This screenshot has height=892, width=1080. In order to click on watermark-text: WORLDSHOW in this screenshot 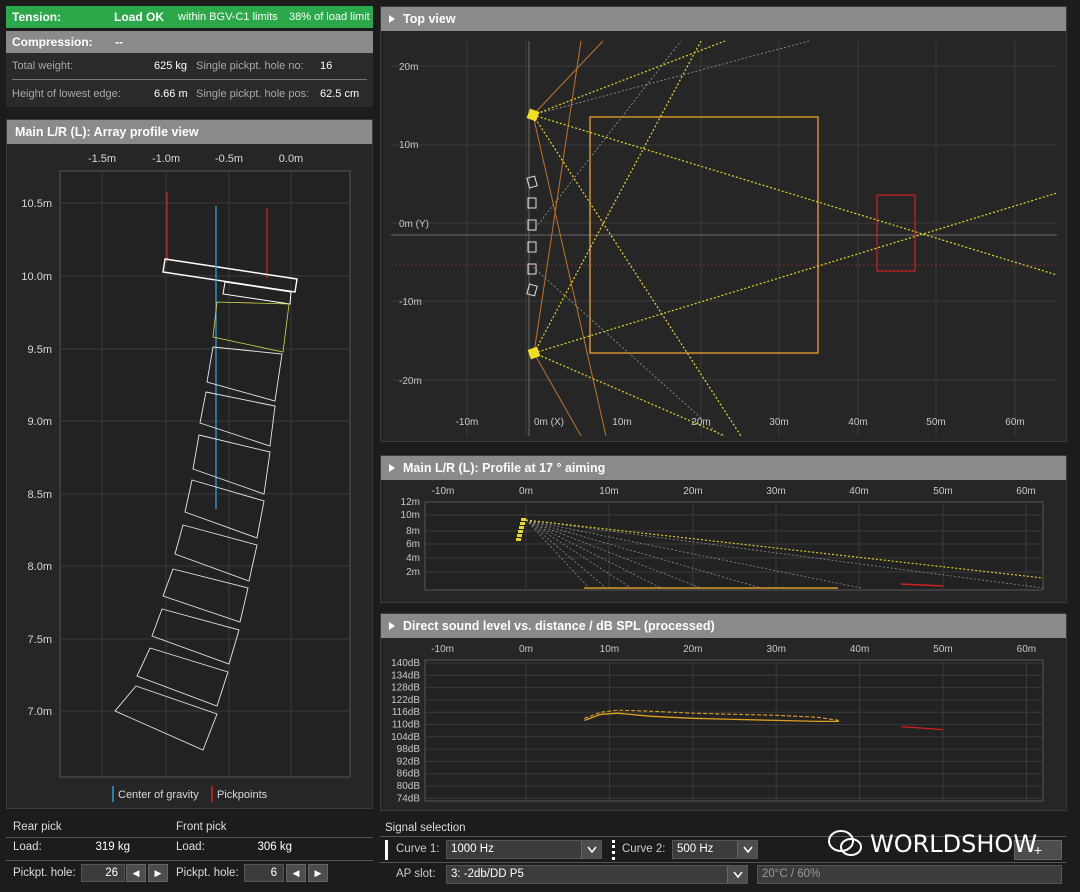, I will do `click(954, 844)`.